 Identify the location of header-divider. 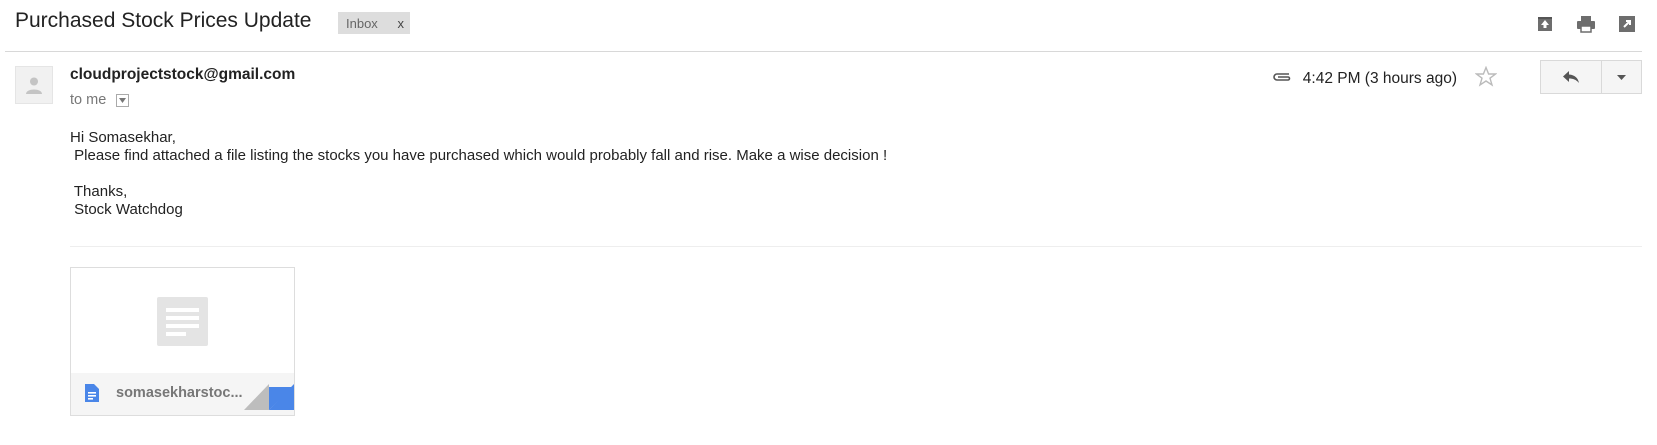
(823, 51).